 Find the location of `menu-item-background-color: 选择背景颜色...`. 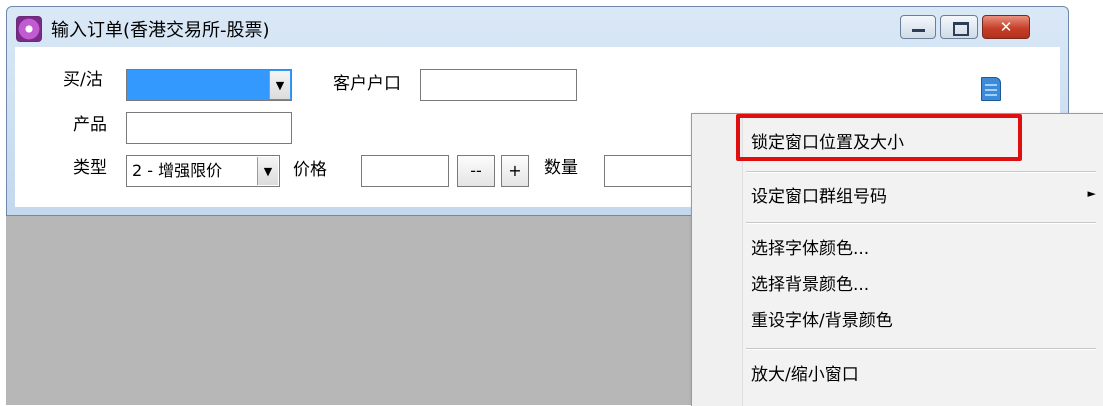

menu-item-background-color: 选择背景颜色... is located at coordinates (810, 282).